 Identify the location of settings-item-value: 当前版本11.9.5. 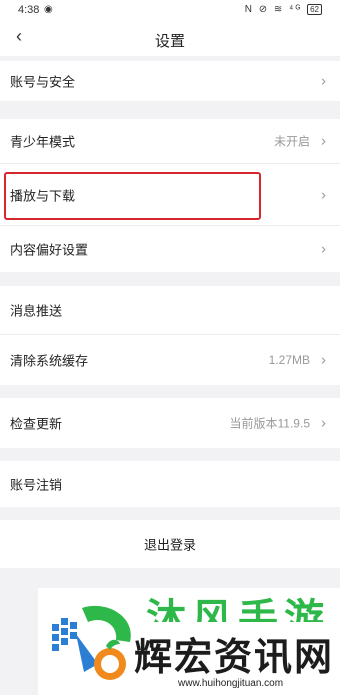
(269, 423).